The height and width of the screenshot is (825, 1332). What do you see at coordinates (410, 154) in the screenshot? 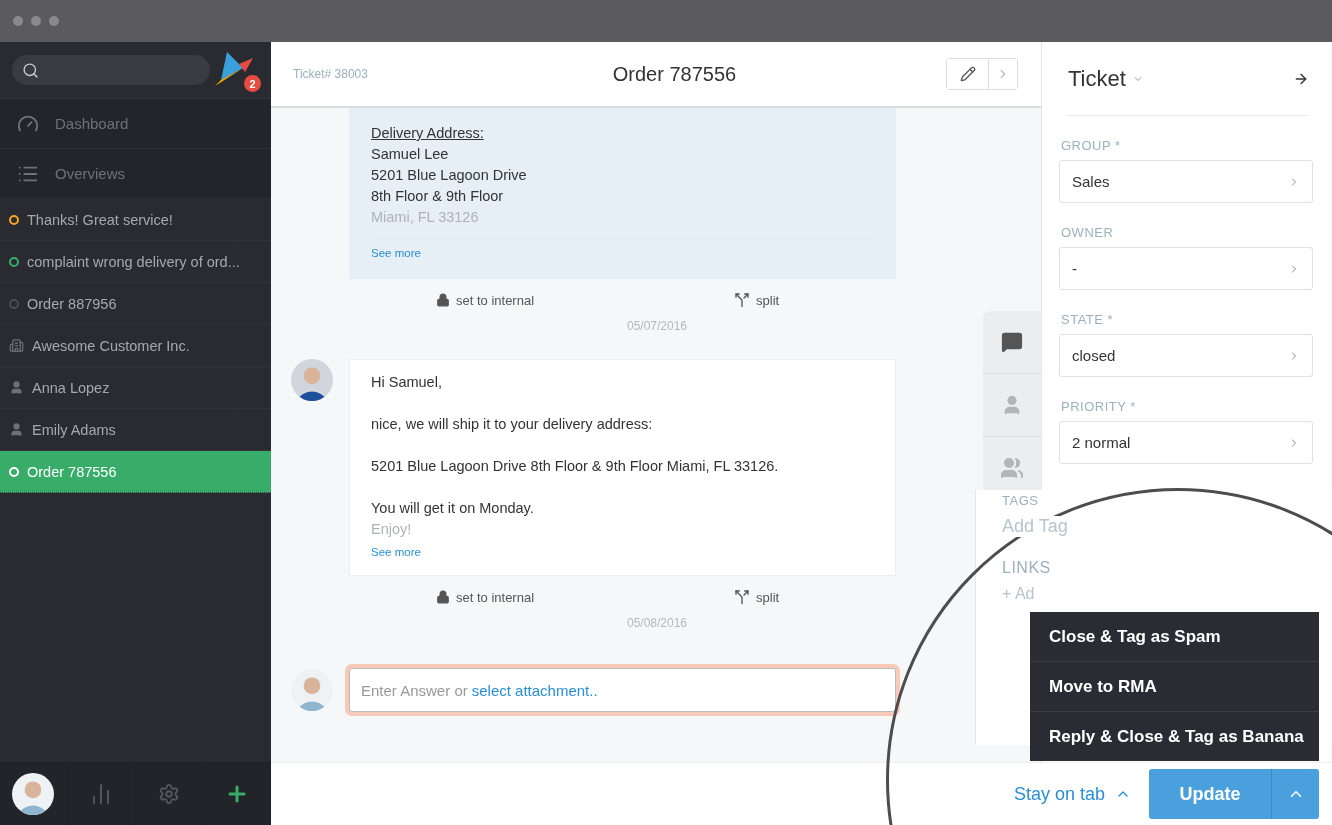
I see `address-line: Samuel Lee` at bounding box center [410, 154].